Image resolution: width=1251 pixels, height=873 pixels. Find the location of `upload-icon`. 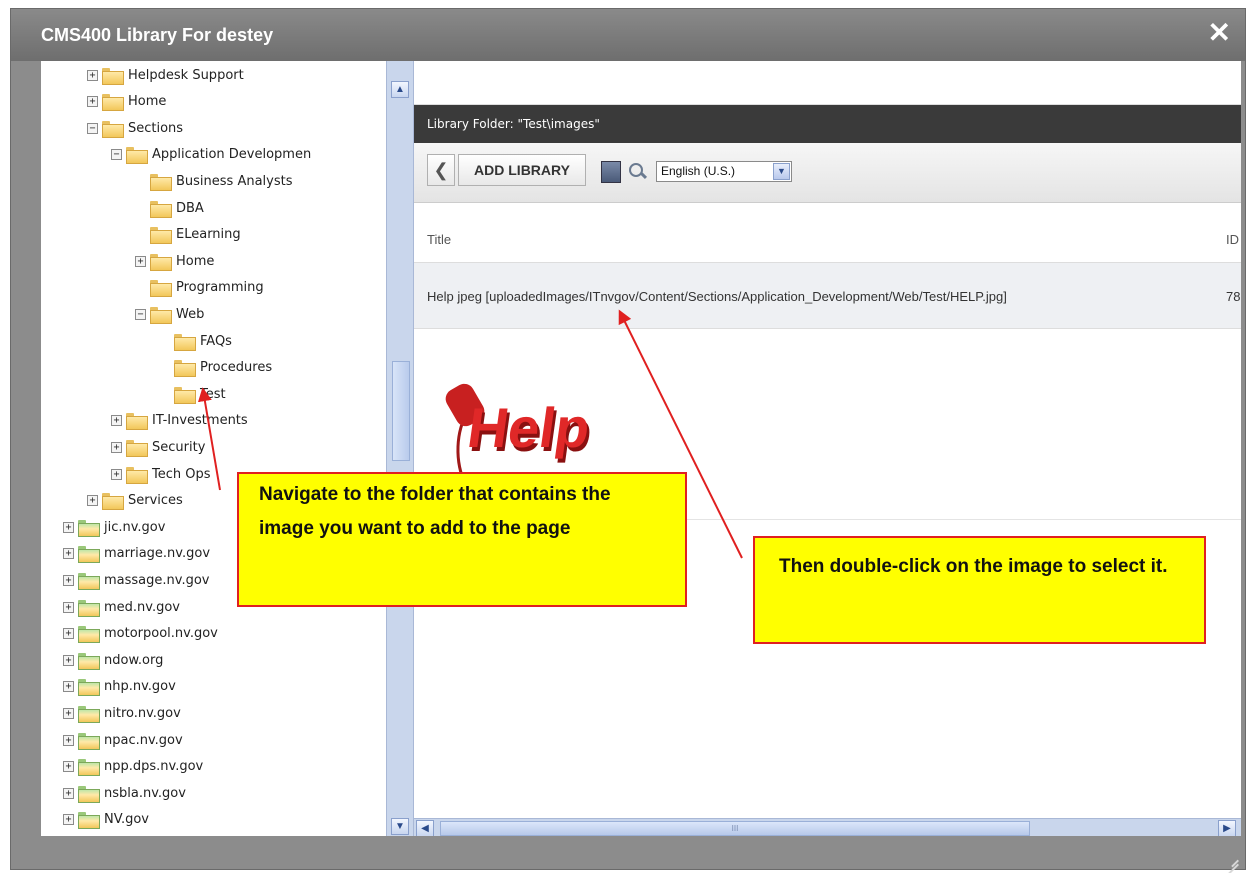

upload-icon is located at coordinates (611, 172).